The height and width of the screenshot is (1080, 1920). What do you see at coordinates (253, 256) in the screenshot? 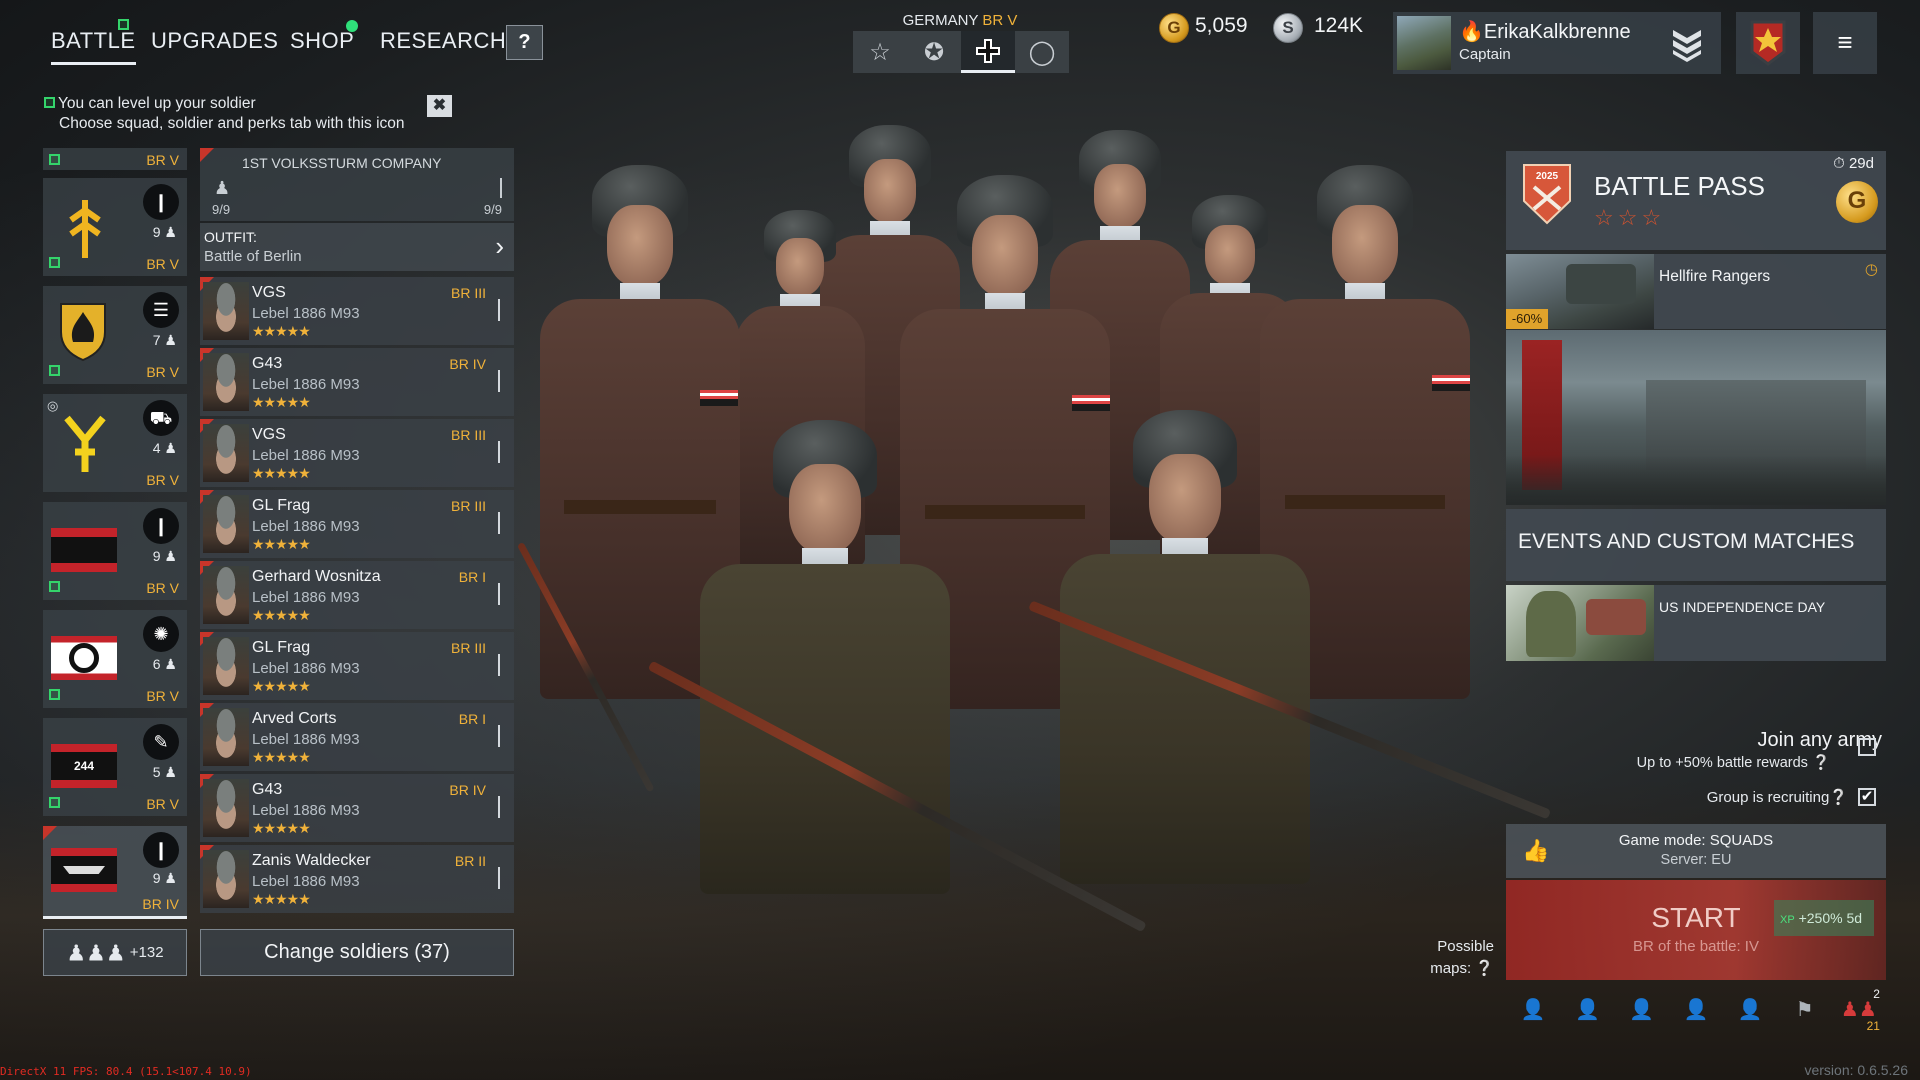
I see `outfit-value: Battle of Berlin` at bounding box center [253, 256].